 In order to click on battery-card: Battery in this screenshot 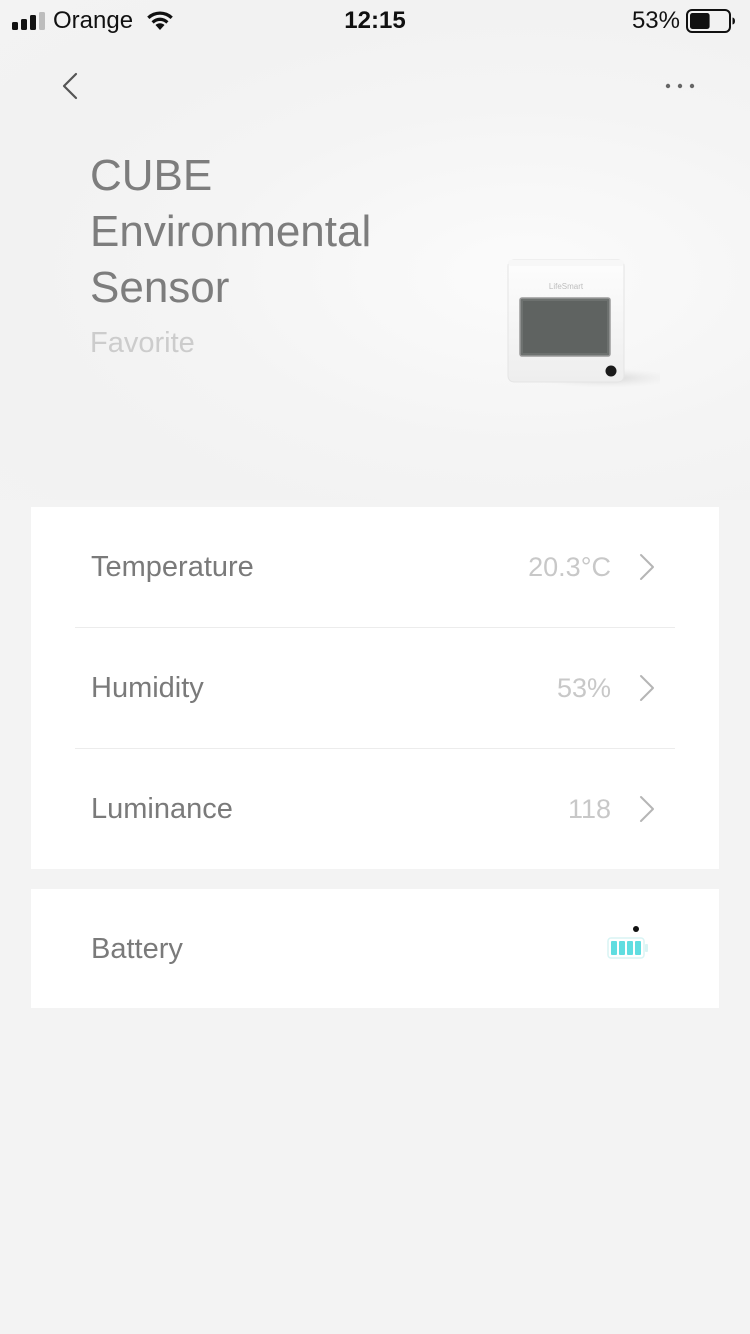, I will do `click(375, 948)`.